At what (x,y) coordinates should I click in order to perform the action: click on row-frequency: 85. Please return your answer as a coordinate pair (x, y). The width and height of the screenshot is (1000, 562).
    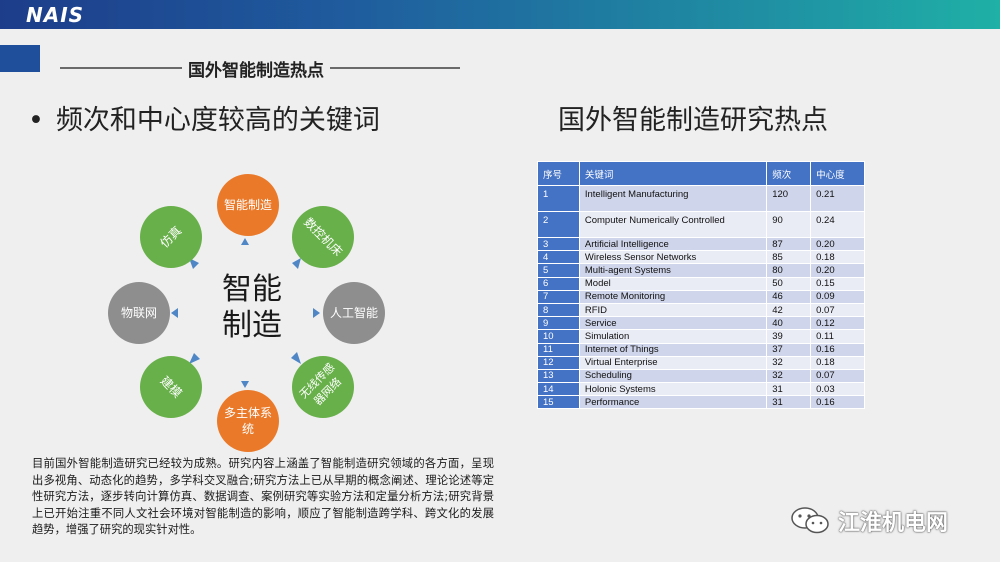
    Looking at the image, I should click on (789, 257).